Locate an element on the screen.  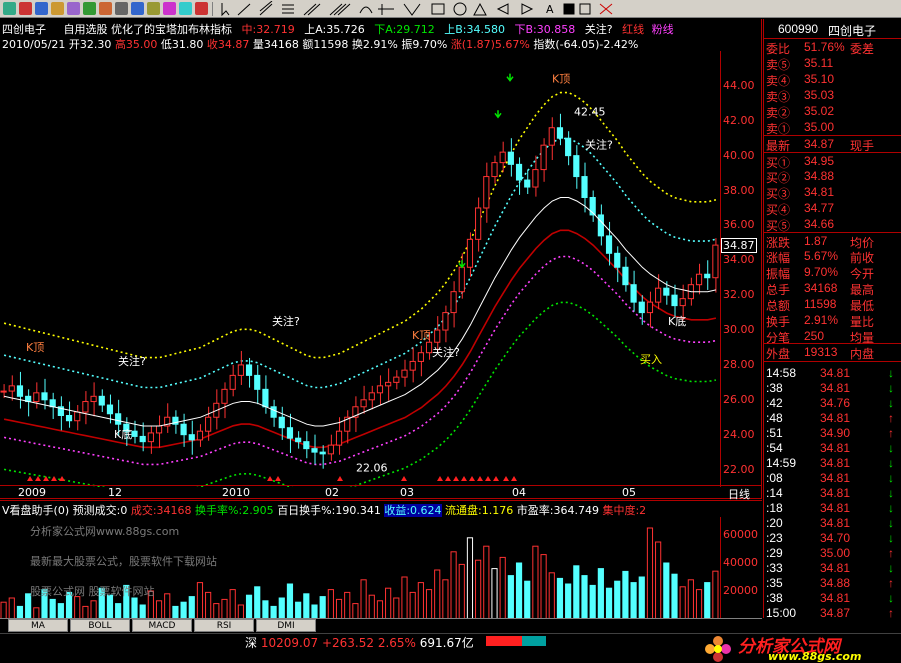
tab-macd: MACD is located at coordinates (162, 625).